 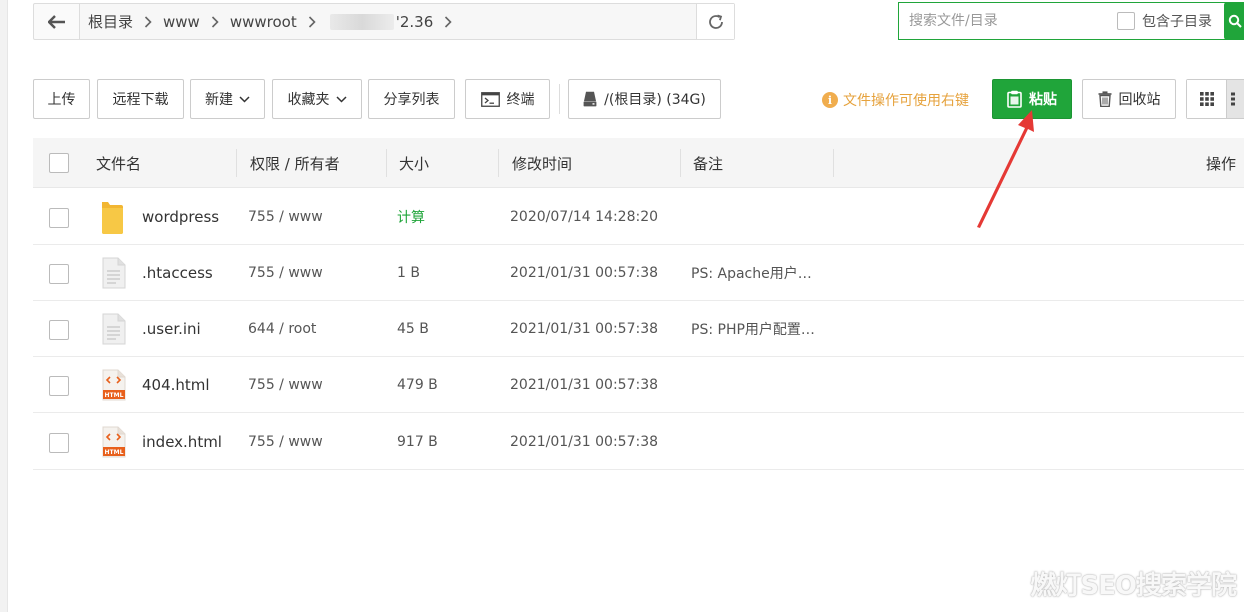 I want to click on clipboard-icon, so click(x=1014, y=99).